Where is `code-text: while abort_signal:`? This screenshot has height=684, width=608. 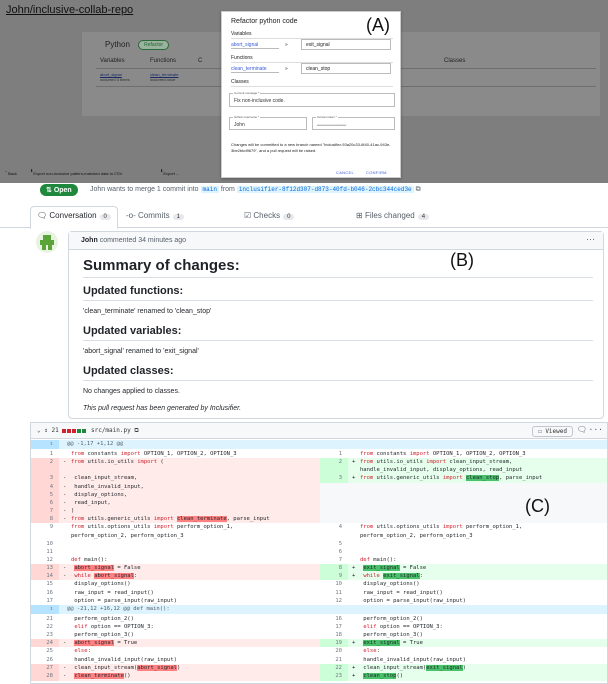 code-text: while abort_signal: is located at coordinates (106, 576).